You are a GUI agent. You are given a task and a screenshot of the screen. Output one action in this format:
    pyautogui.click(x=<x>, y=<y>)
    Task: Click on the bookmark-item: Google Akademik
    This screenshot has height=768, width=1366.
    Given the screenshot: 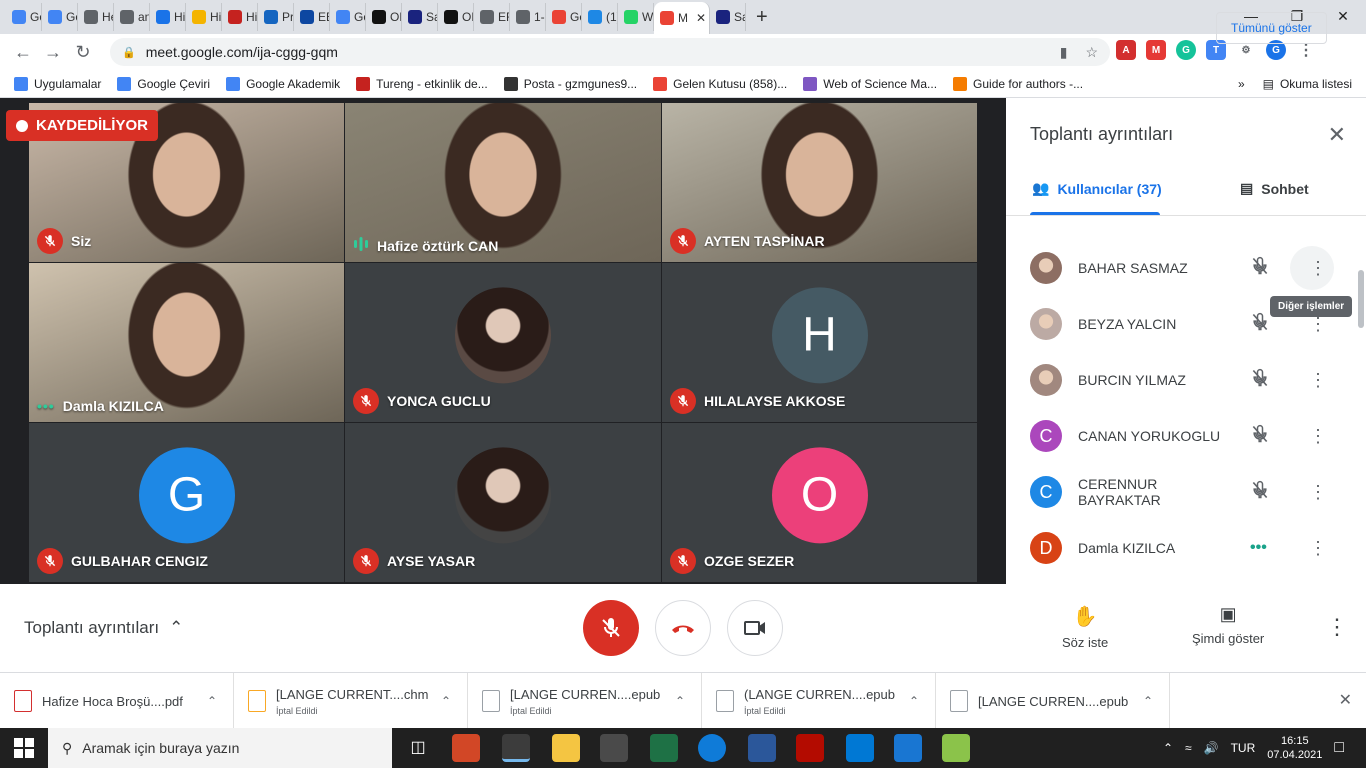 What is the action you would take?
    pyautogui.click(x=283, y=83)
    